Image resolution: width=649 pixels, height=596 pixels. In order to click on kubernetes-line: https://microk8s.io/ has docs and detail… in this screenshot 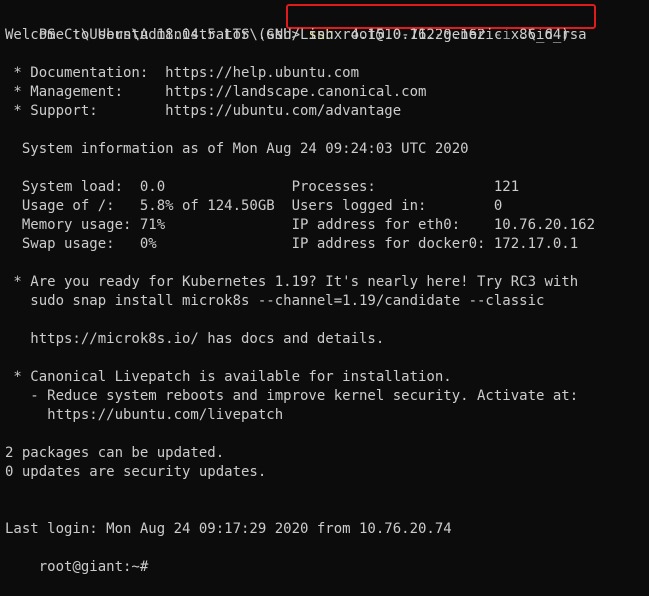, I will do `click(195, 339)`.